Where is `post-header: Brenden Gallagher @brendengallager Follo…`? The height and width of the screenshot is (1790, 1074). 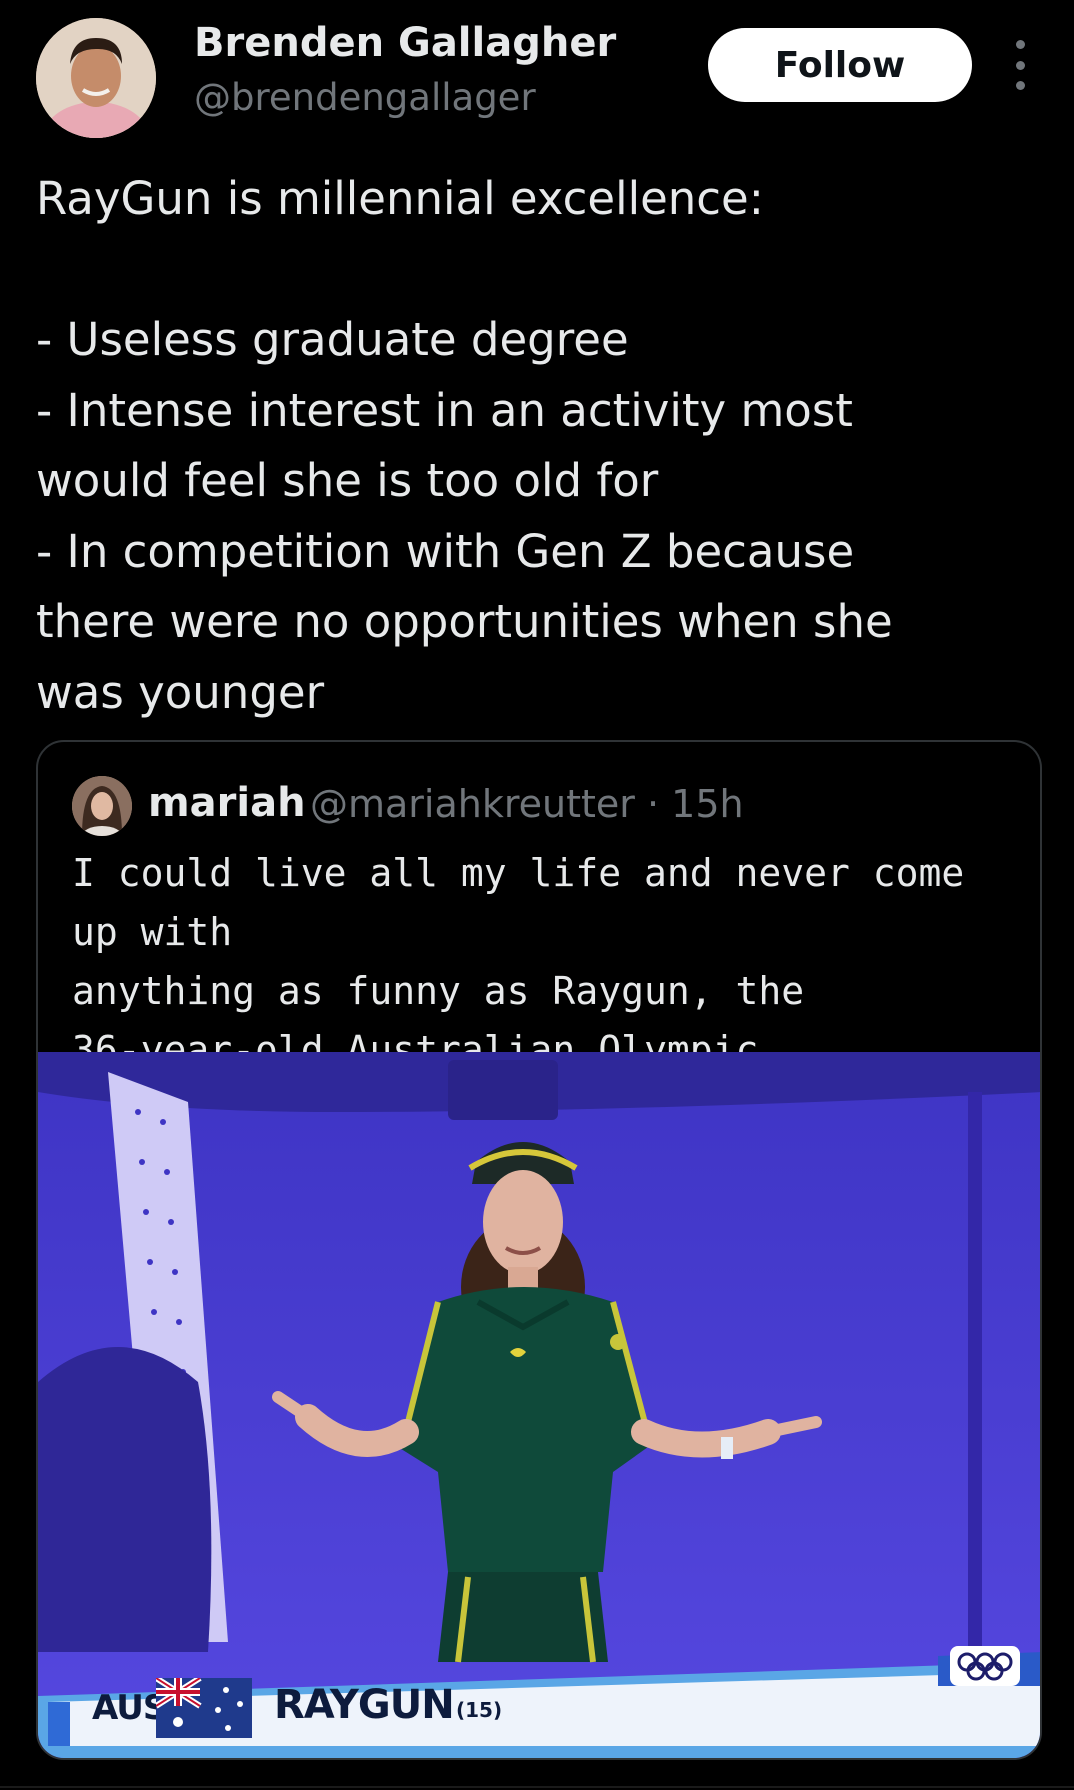 post-header: Brenden Gallagher @brendengallager Follo… is located at coordinates (537, 75).